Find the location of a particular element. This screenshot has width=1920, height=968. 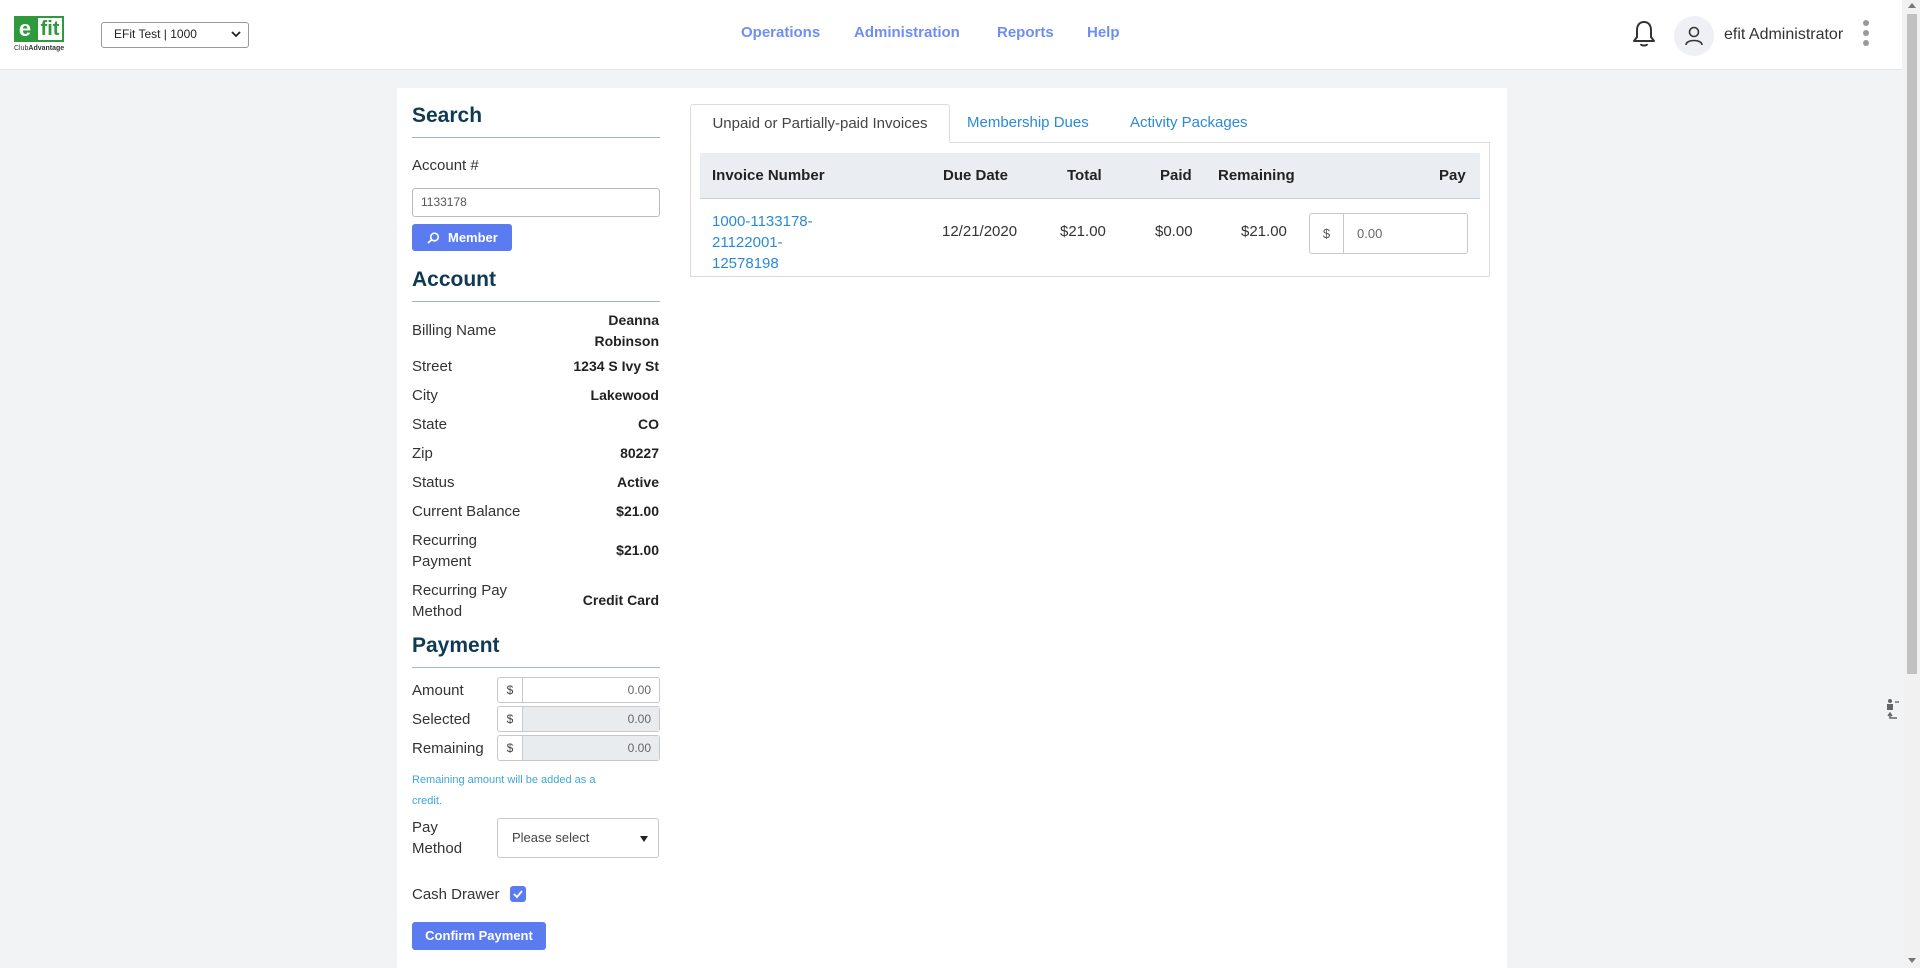

logo-mark: e fit is located at coordinates (39, 29).